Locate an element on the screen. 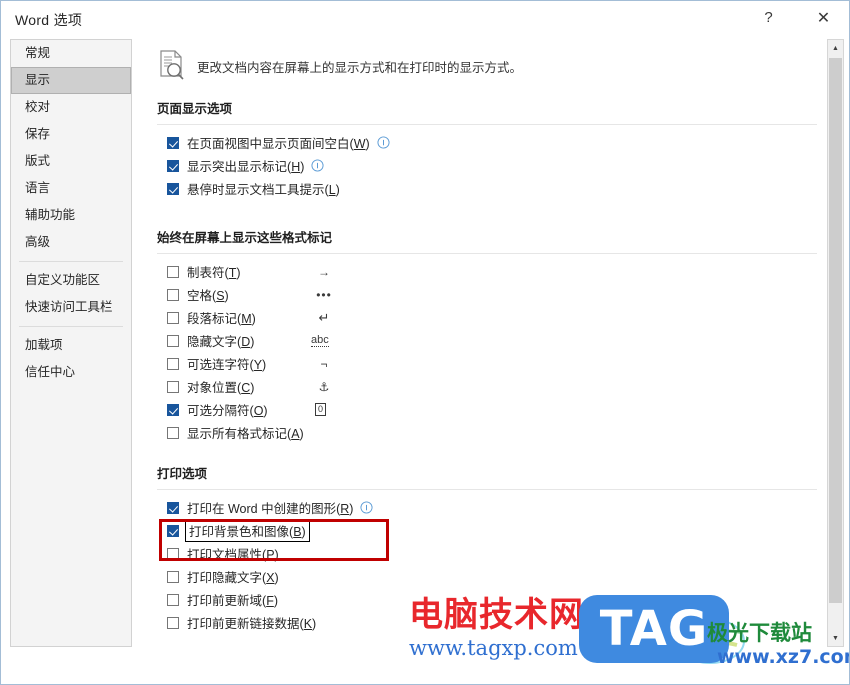  sidebar-item-10: 加载项 is located at coordinates (71, 345).